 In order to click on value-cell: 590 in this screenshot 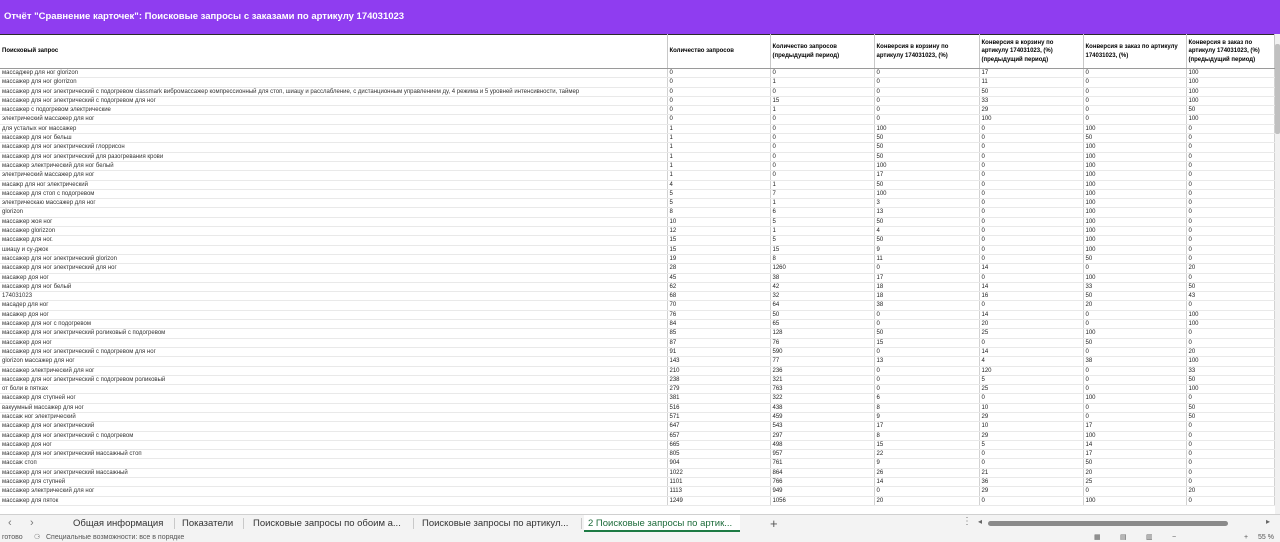, I will do `click(822, 352)`.